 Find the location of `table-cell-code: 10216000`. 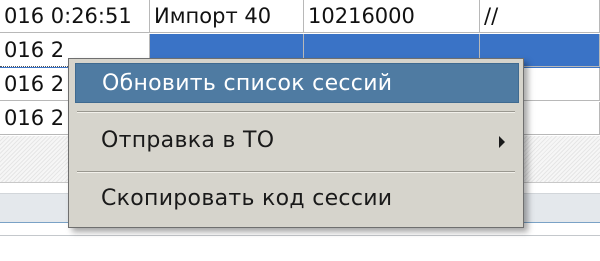

table-cell-code: 10216000 is located at coordinates (392, 16).